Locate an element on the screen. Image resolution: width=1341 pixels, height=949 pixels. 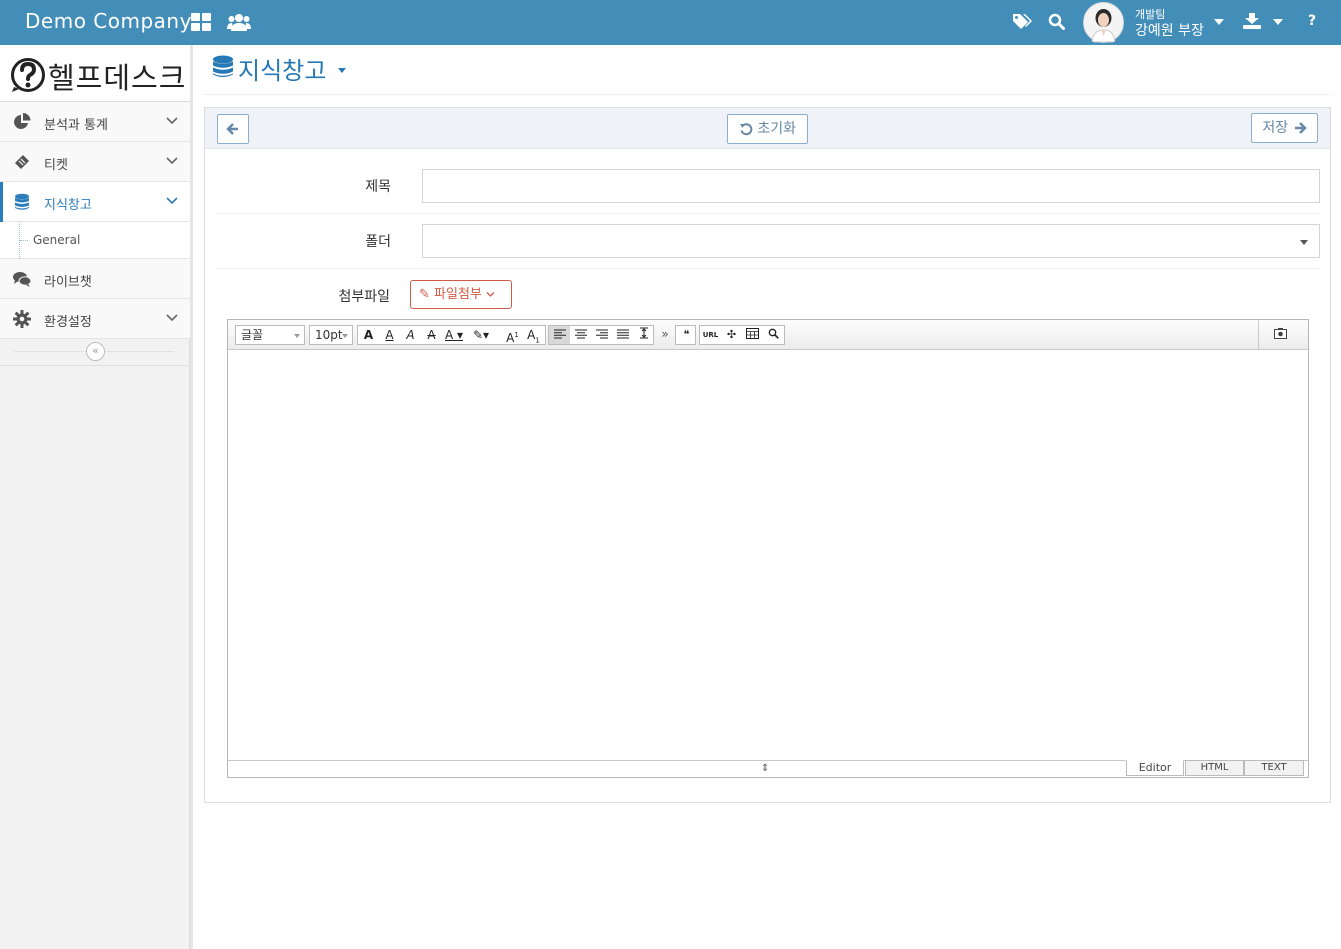
help-icon: ? is located at coordinates (1312, 21).